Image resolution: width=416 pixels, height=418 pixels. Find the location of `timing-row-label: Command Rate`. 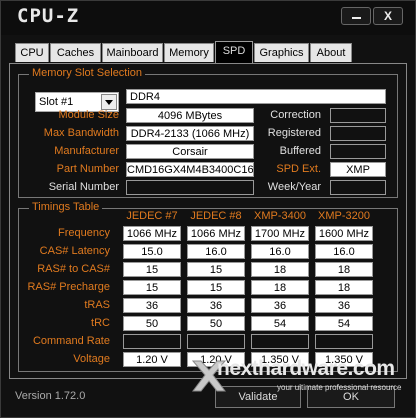

timing-row-label: Command Rate is located at coordinates (71, 341).